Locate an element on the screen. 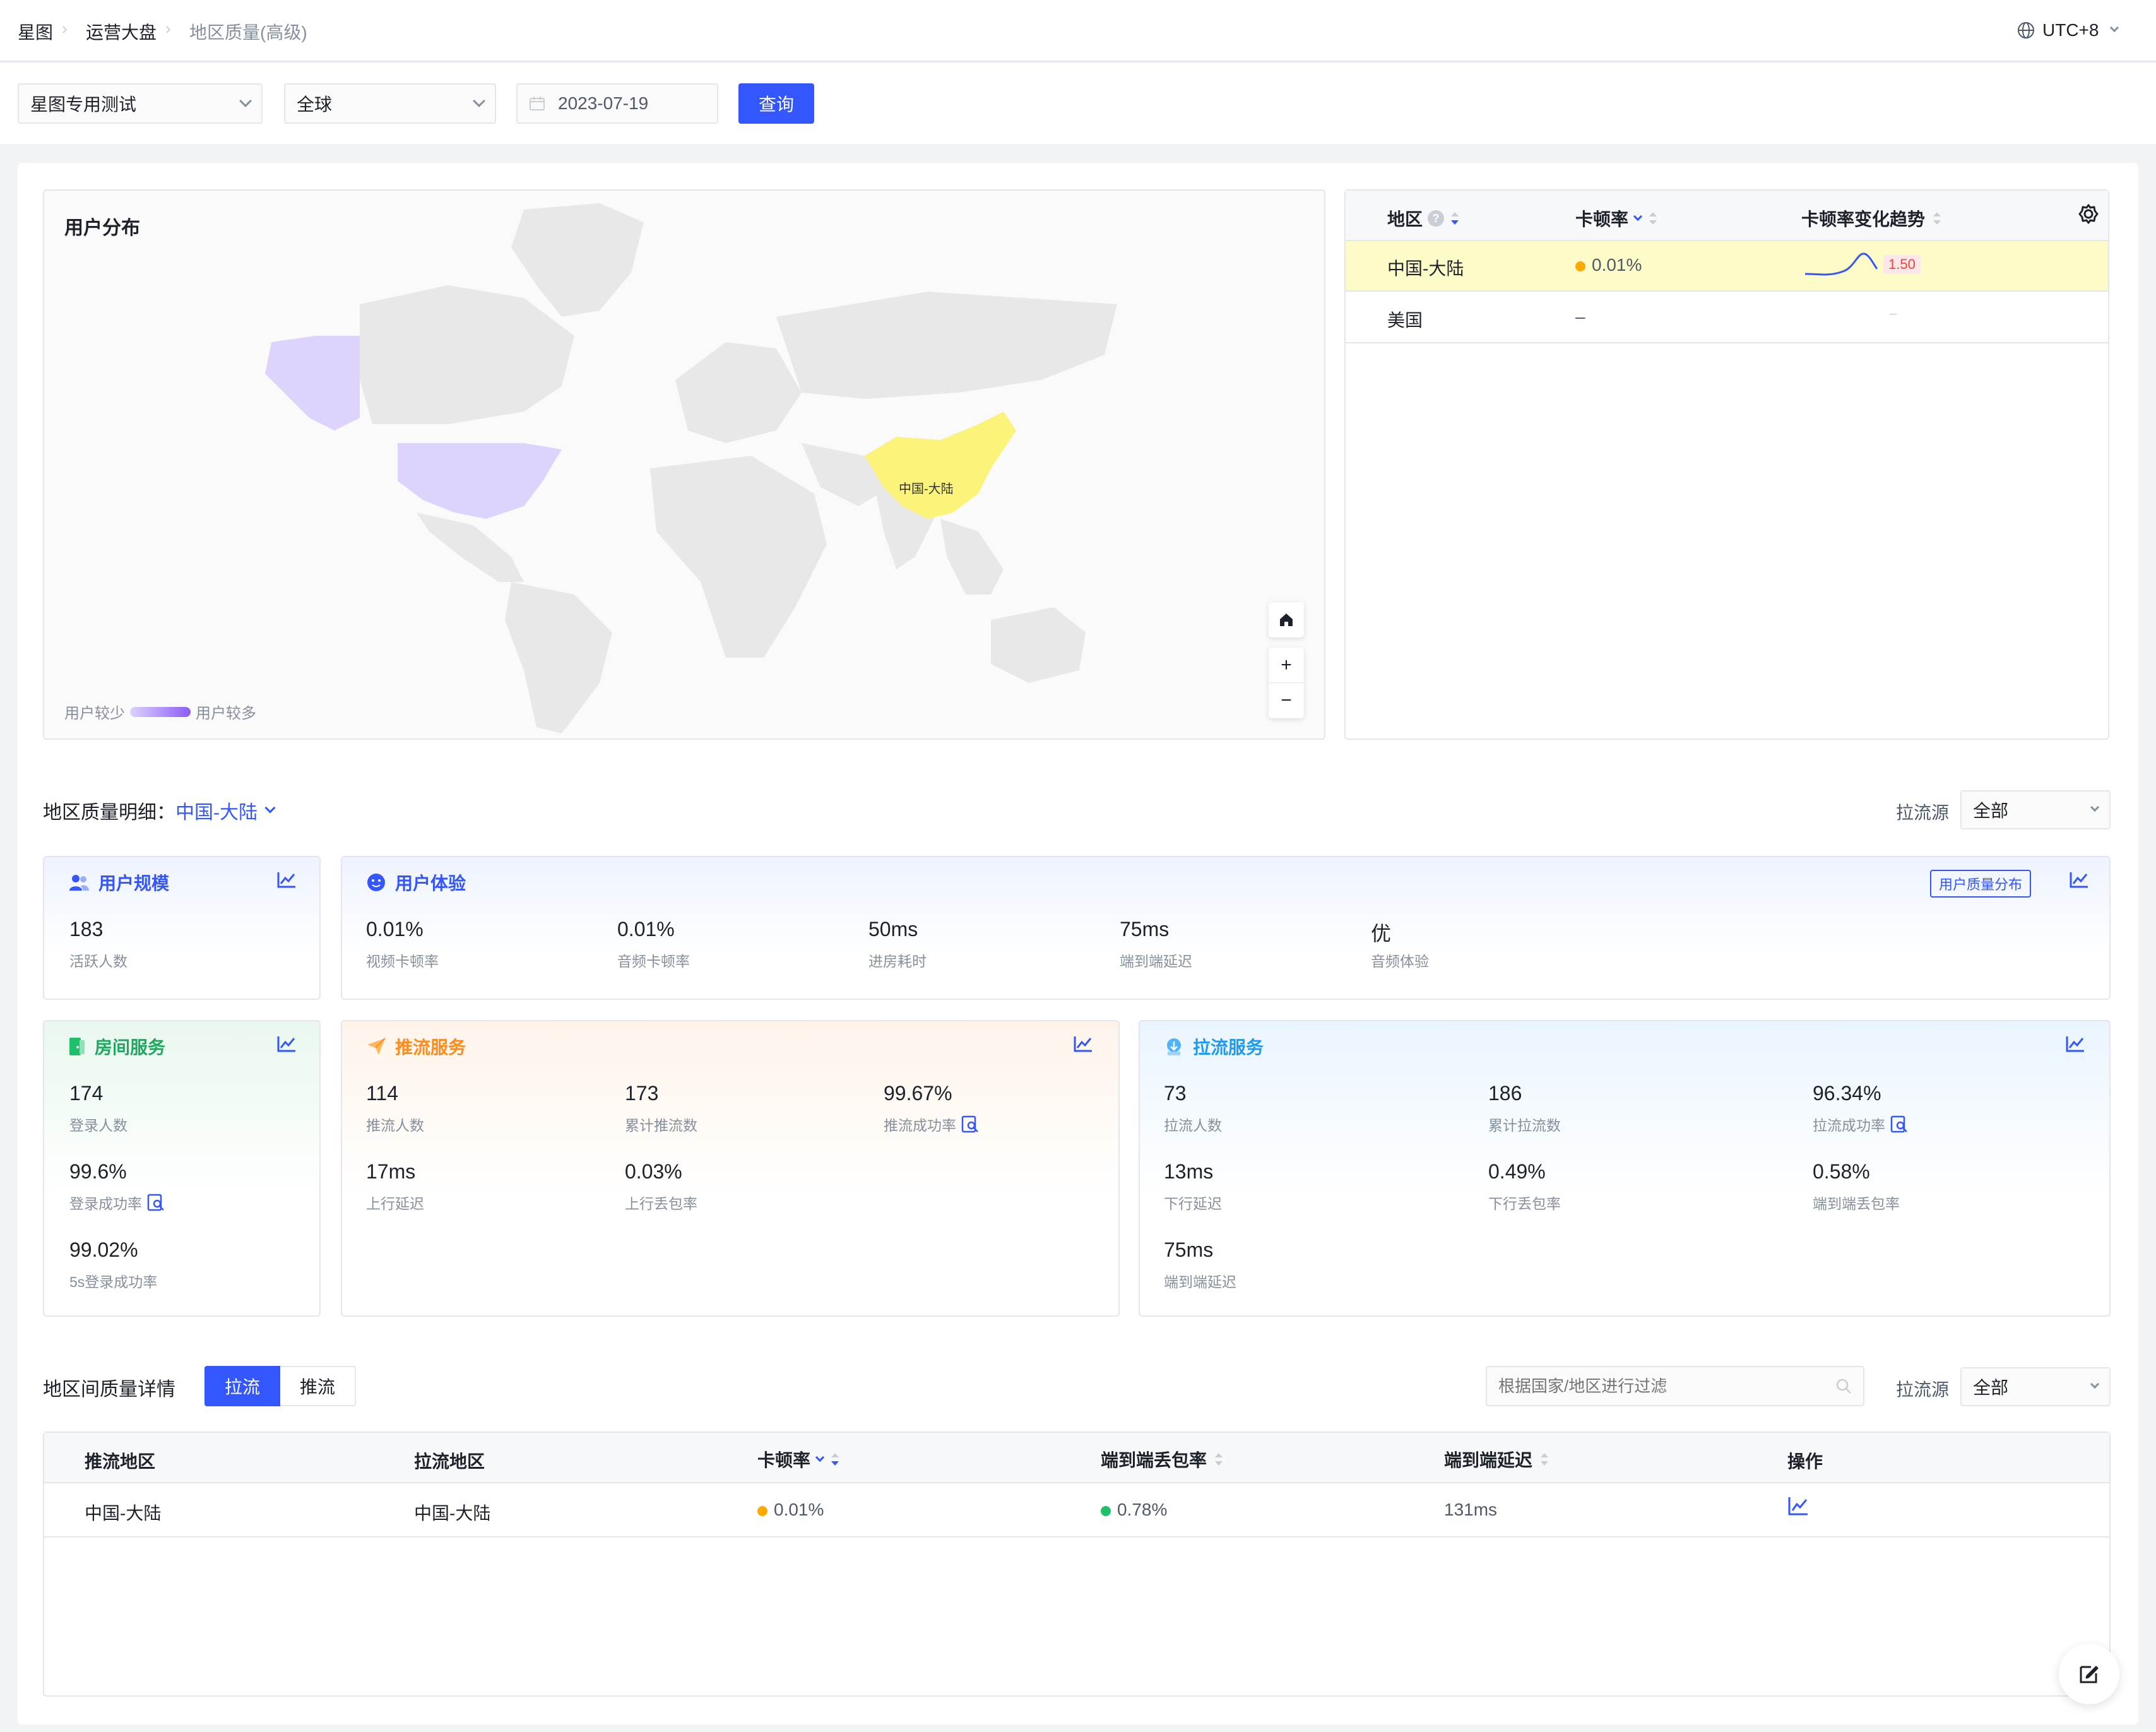  metric-value: 50ms is located at coordinates (893, 929).